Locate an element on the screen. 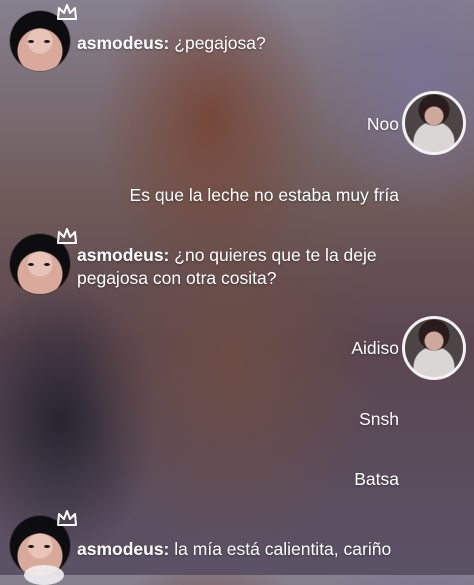 This screenshot has width=474, height=585. next-avatar-partial is located at coordinates (44, 575).